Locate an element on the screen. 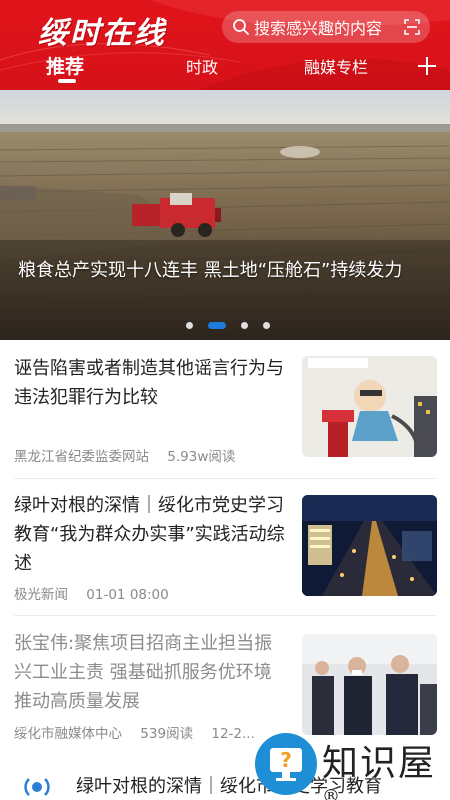 This screenshot has width=450, height=800. app-logo: 绥时在线 is located at coordinates (102, 33).